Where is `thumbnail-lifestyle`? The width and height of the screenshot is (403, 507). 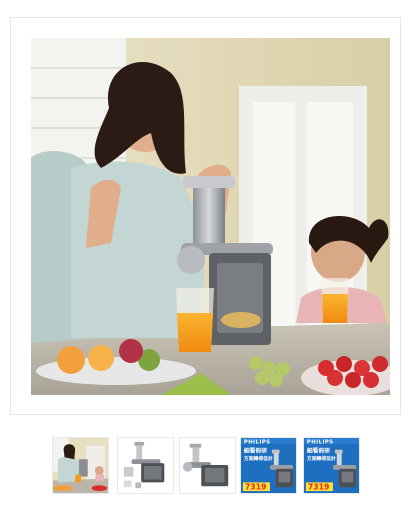
thumbnail-lifestyle is located at coordinates (80, 465).